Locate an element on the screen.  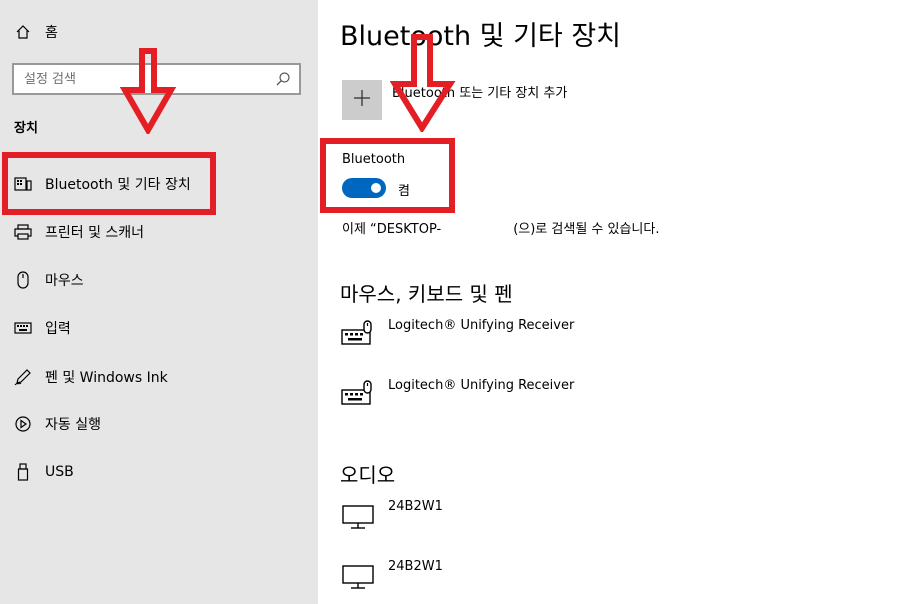
discoverable-text: 이제 “DESKTOP- (으)로 검색될 수 있습니다. is located at coordinates (500, 227).